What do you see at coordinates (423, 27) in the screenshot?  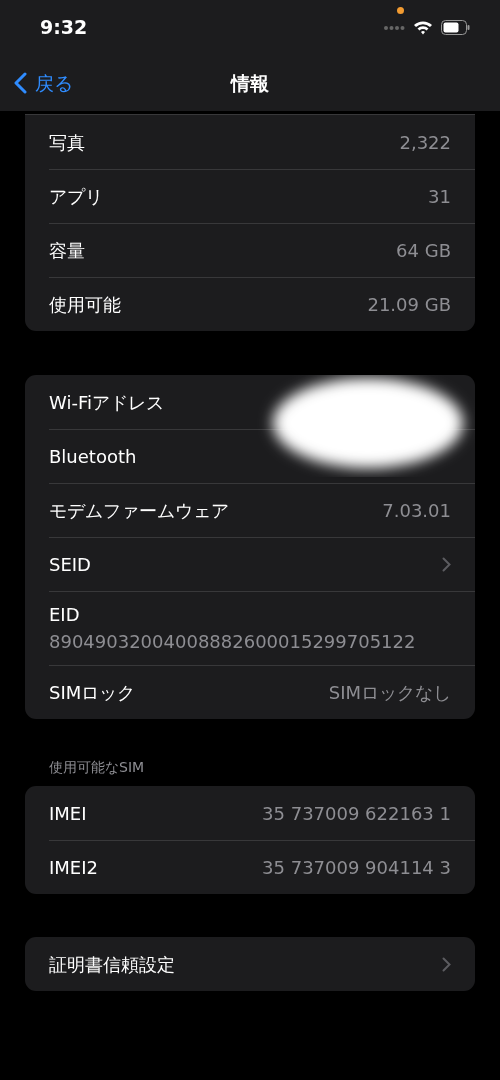 I see `wifi-icon` at bounding box center [423, 27].